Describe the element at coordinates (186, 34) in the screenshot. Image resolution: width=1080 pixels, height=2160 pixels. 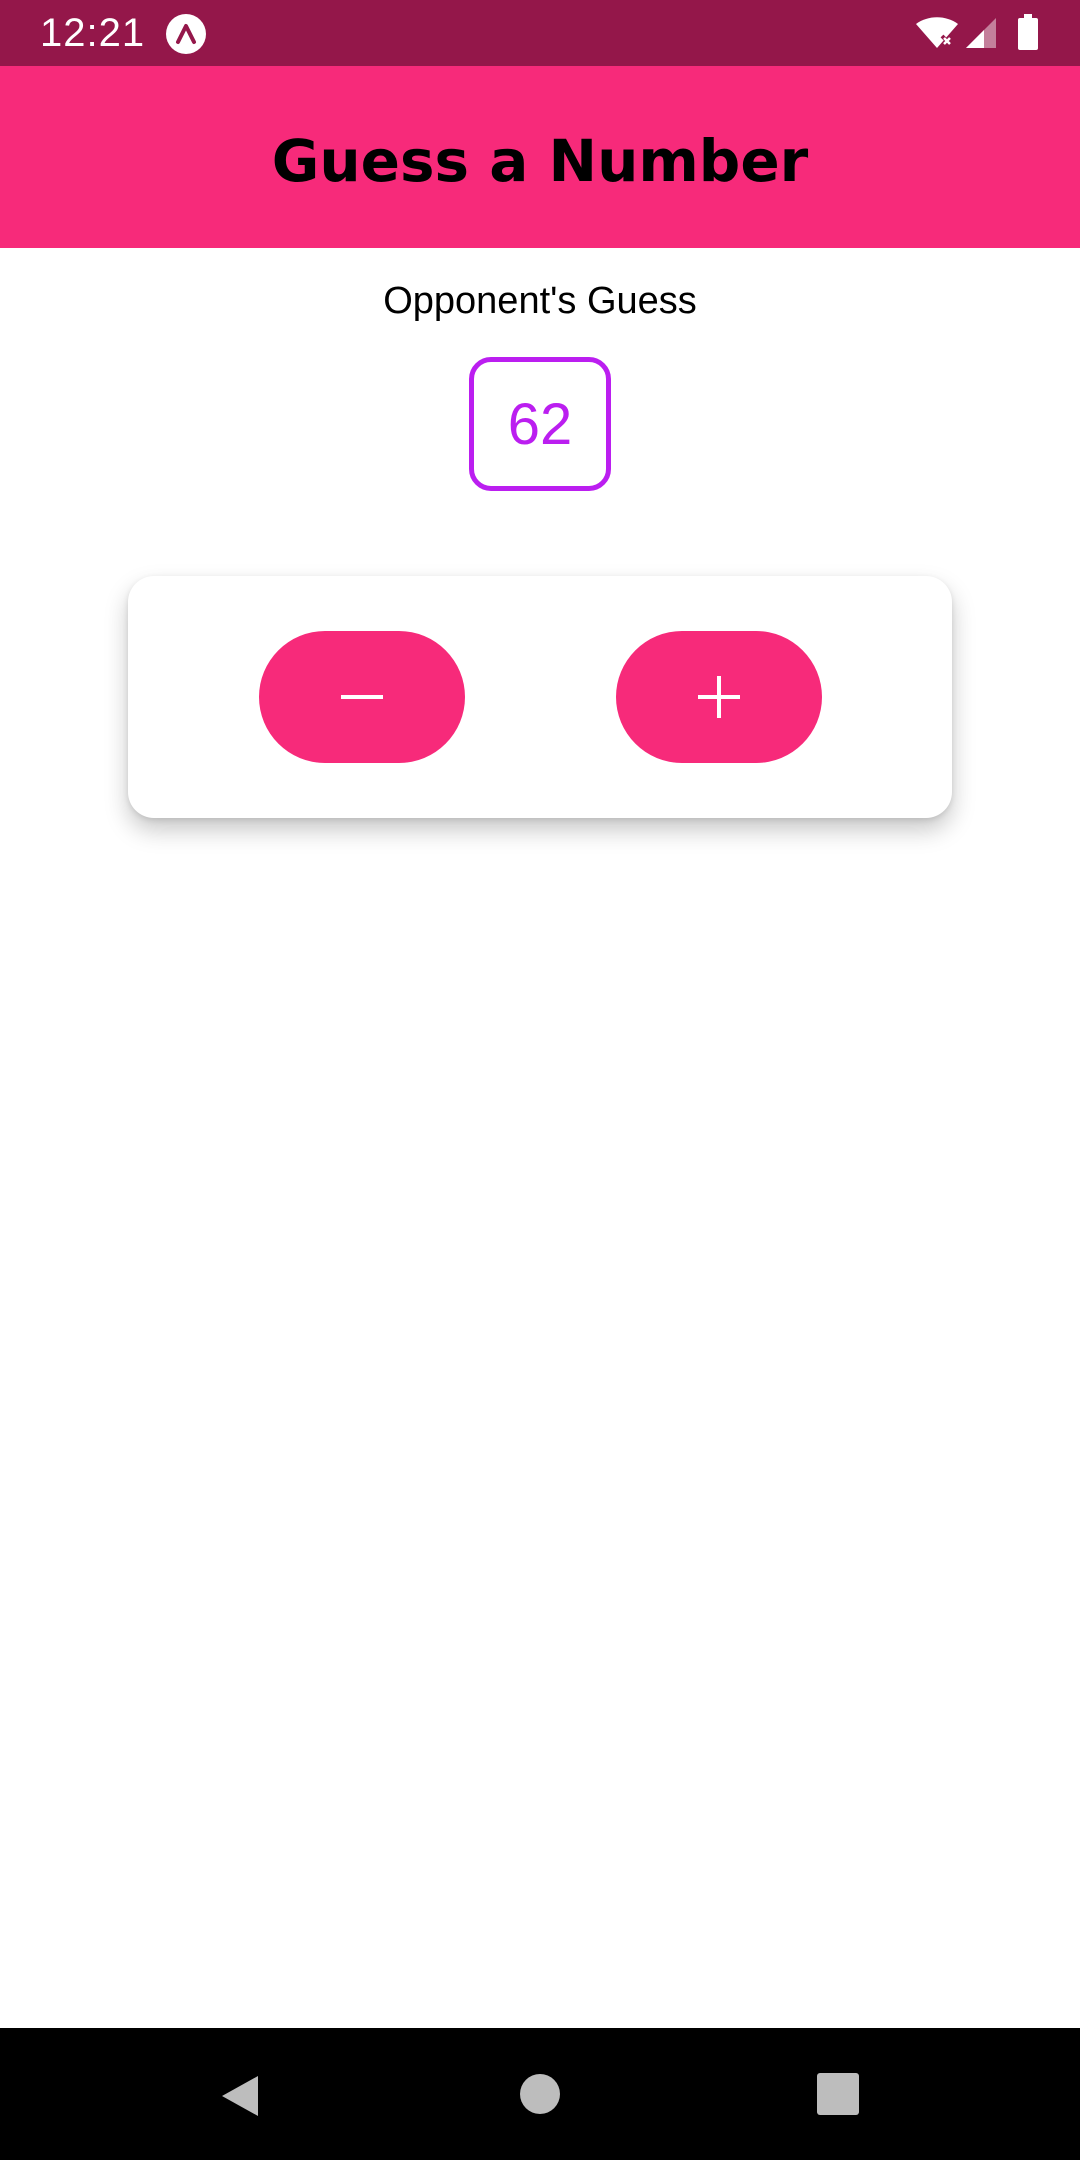
I see `expo-app-icon` at that location.